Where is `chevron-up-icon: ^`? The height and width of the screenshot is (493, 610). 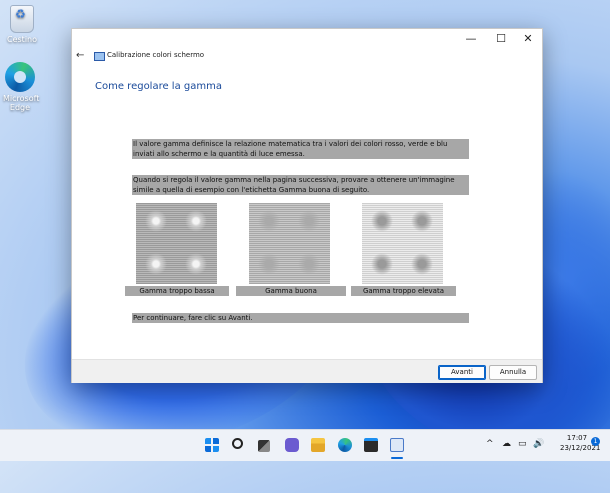 chevron-up-icon: ^ is located at coordinates (490, 444).